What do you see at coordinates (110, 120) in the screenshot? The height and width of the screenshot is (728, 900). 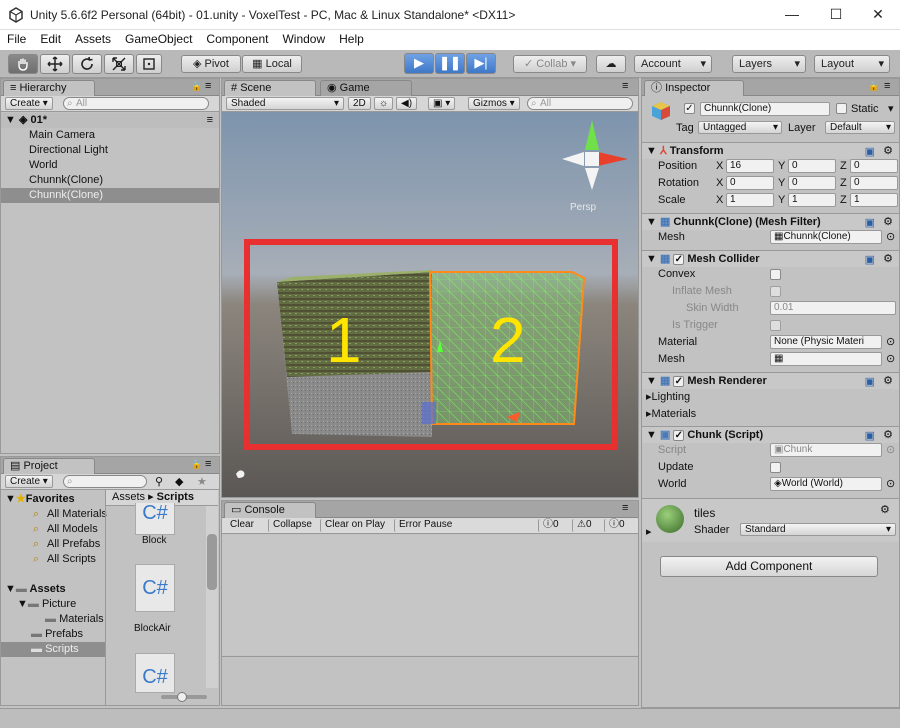 I see `scene-header: ▼ ◈ 01* ≡` at bounding box center [110, 120].